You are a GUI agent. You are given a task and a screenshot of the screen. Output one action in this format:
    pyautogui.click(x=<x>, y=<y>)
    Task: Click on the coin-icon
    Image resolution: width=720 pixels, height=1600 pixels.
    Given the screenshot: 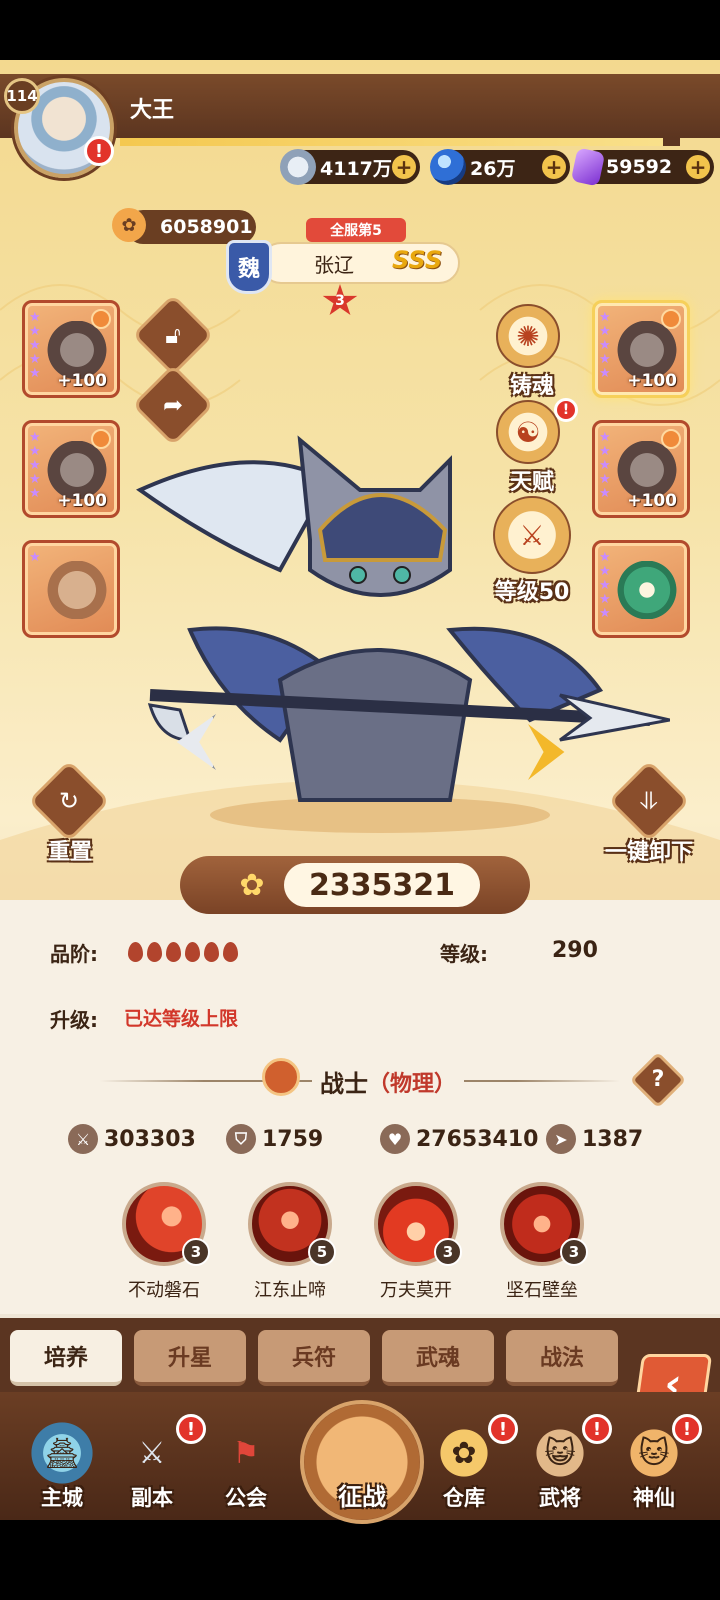 What is the action you would take?
    pyautogui.click(x=298, y=167)
    